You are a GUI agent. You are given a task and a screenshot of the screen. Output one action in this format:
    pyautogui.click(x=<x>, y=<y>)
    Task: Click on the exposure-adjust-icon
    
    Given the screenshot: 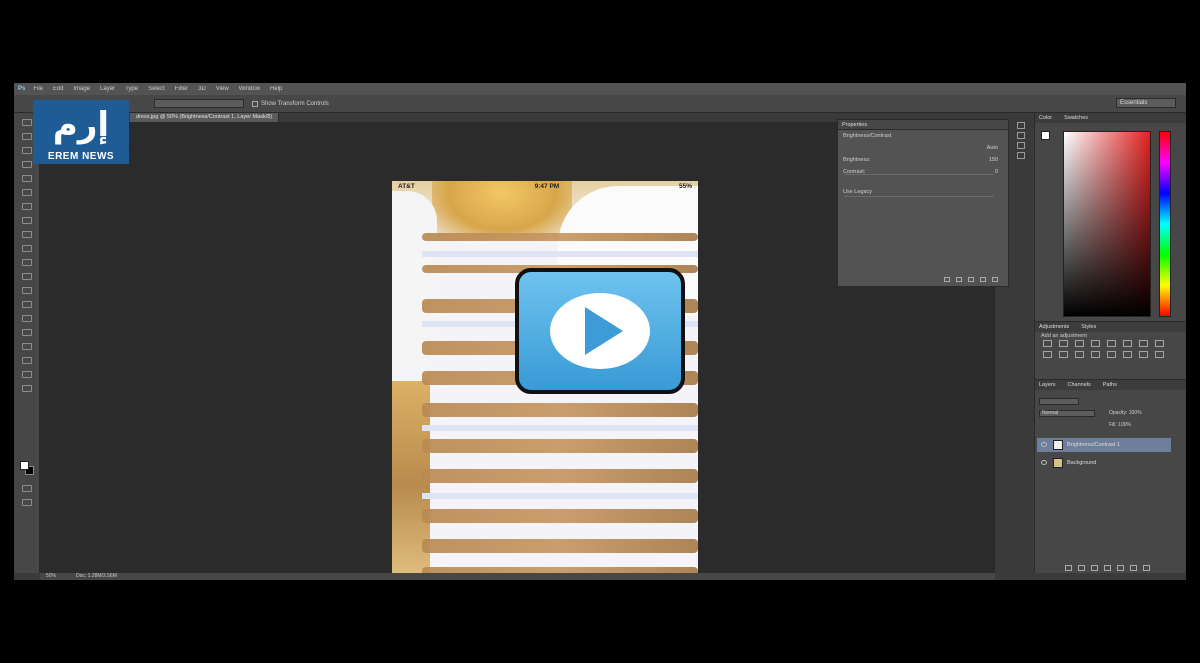 What is the action you would take?
    pyautogui.click(x=1095, y=343)
    